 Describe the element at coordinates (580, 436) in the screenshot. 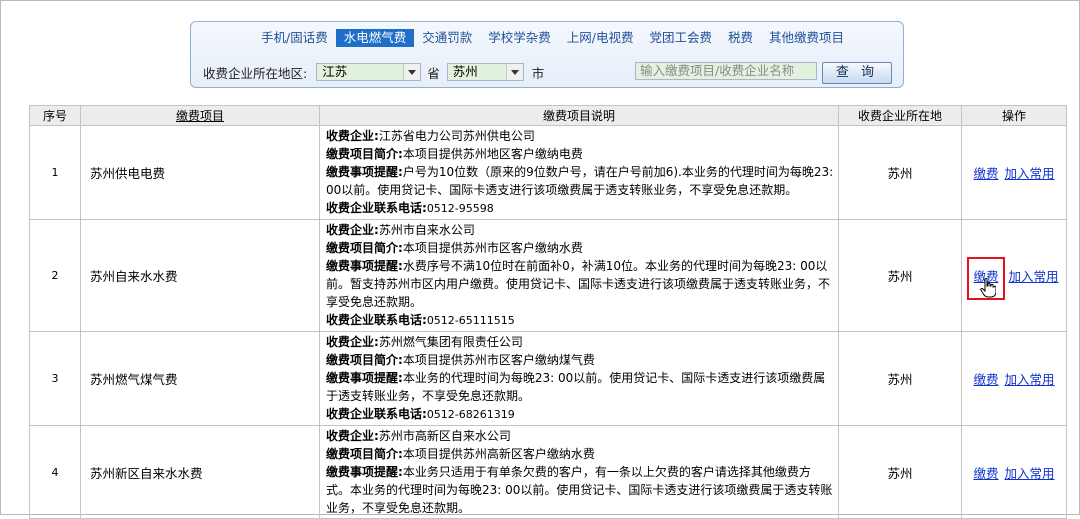

I see `company-line: 收费企业:苏州市高新区自来水公司` at that location.